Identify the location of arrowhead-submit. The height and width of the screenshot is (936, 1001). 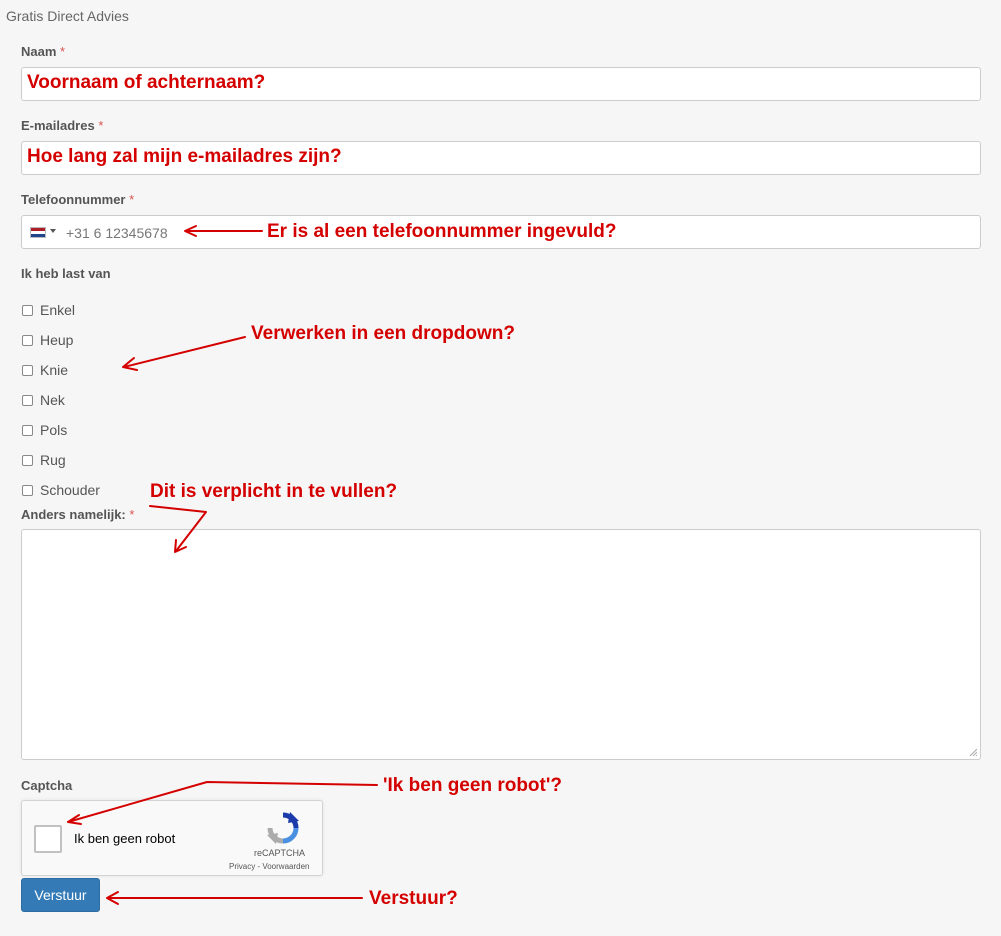
(112, 898).